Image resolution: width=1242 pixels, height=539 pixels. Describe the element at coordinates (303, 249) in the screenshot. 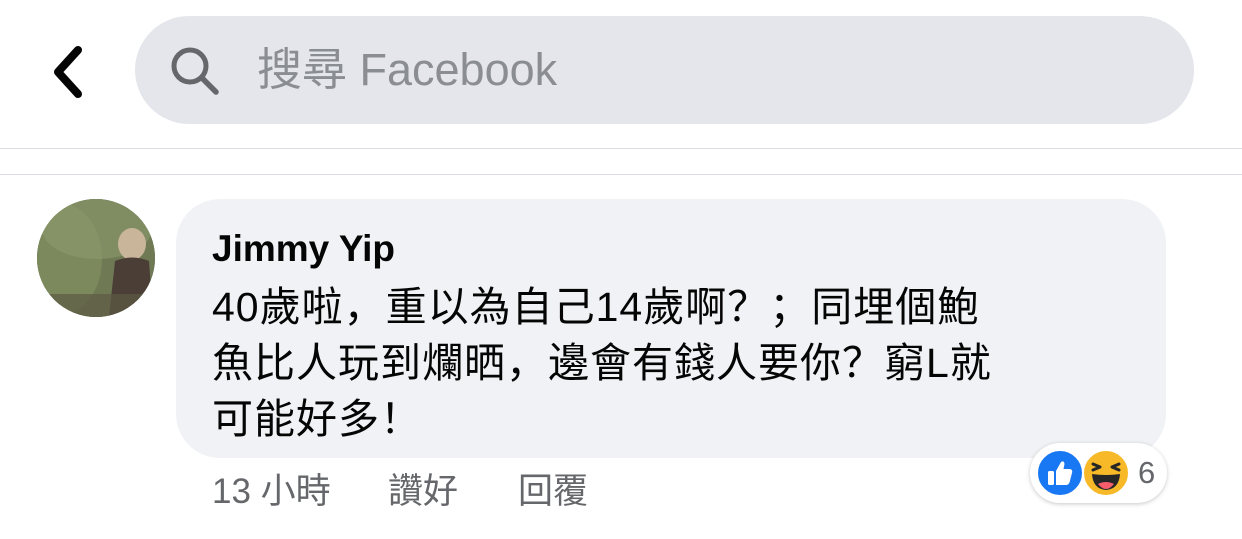

I see `comment-author: Jimmy Yip` at that location.